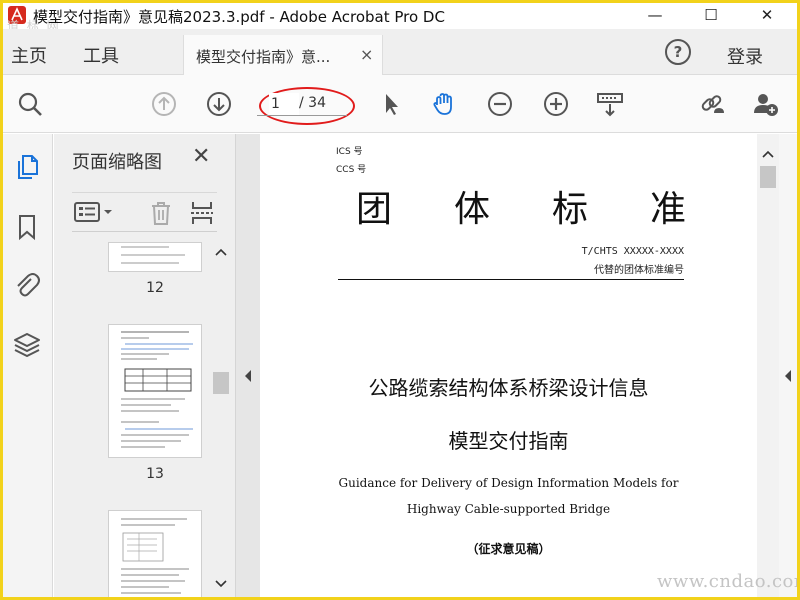 The height and width of the screenshot is (600, 800). What do you see at coordinates (117, 162) in the screenshot?
I see `thumbnail-pane-title: 页面缩略图` at bounding box center [117, 162].